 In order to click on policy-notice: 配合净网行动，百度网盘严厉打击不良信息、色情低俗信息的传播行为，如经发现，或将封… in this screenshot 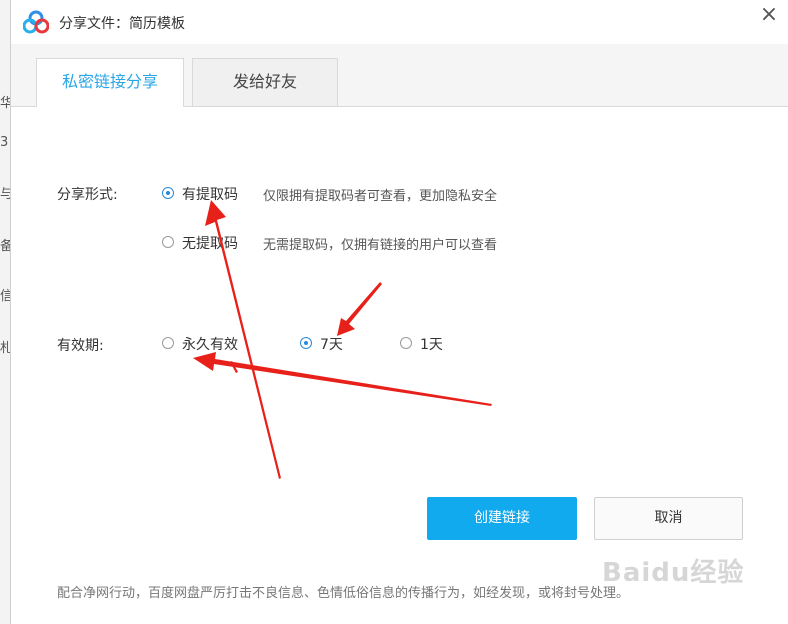, I will do `click(343, 593)`.